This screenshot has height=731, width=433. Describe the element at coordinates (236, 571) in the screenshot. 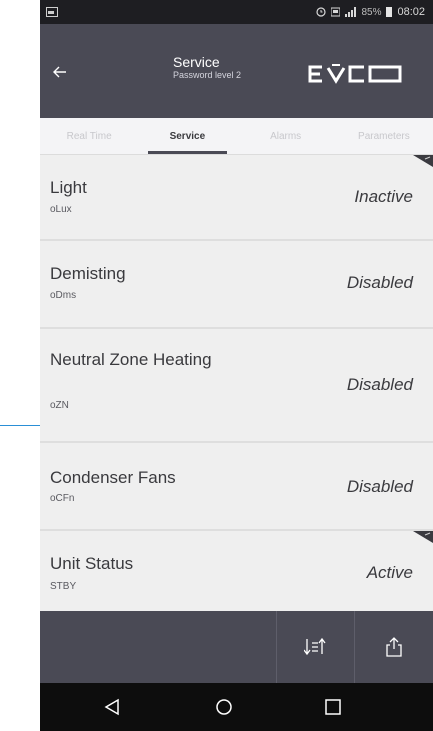

I see `list-item-unit-status: Unit Status STBY Active` at that location.